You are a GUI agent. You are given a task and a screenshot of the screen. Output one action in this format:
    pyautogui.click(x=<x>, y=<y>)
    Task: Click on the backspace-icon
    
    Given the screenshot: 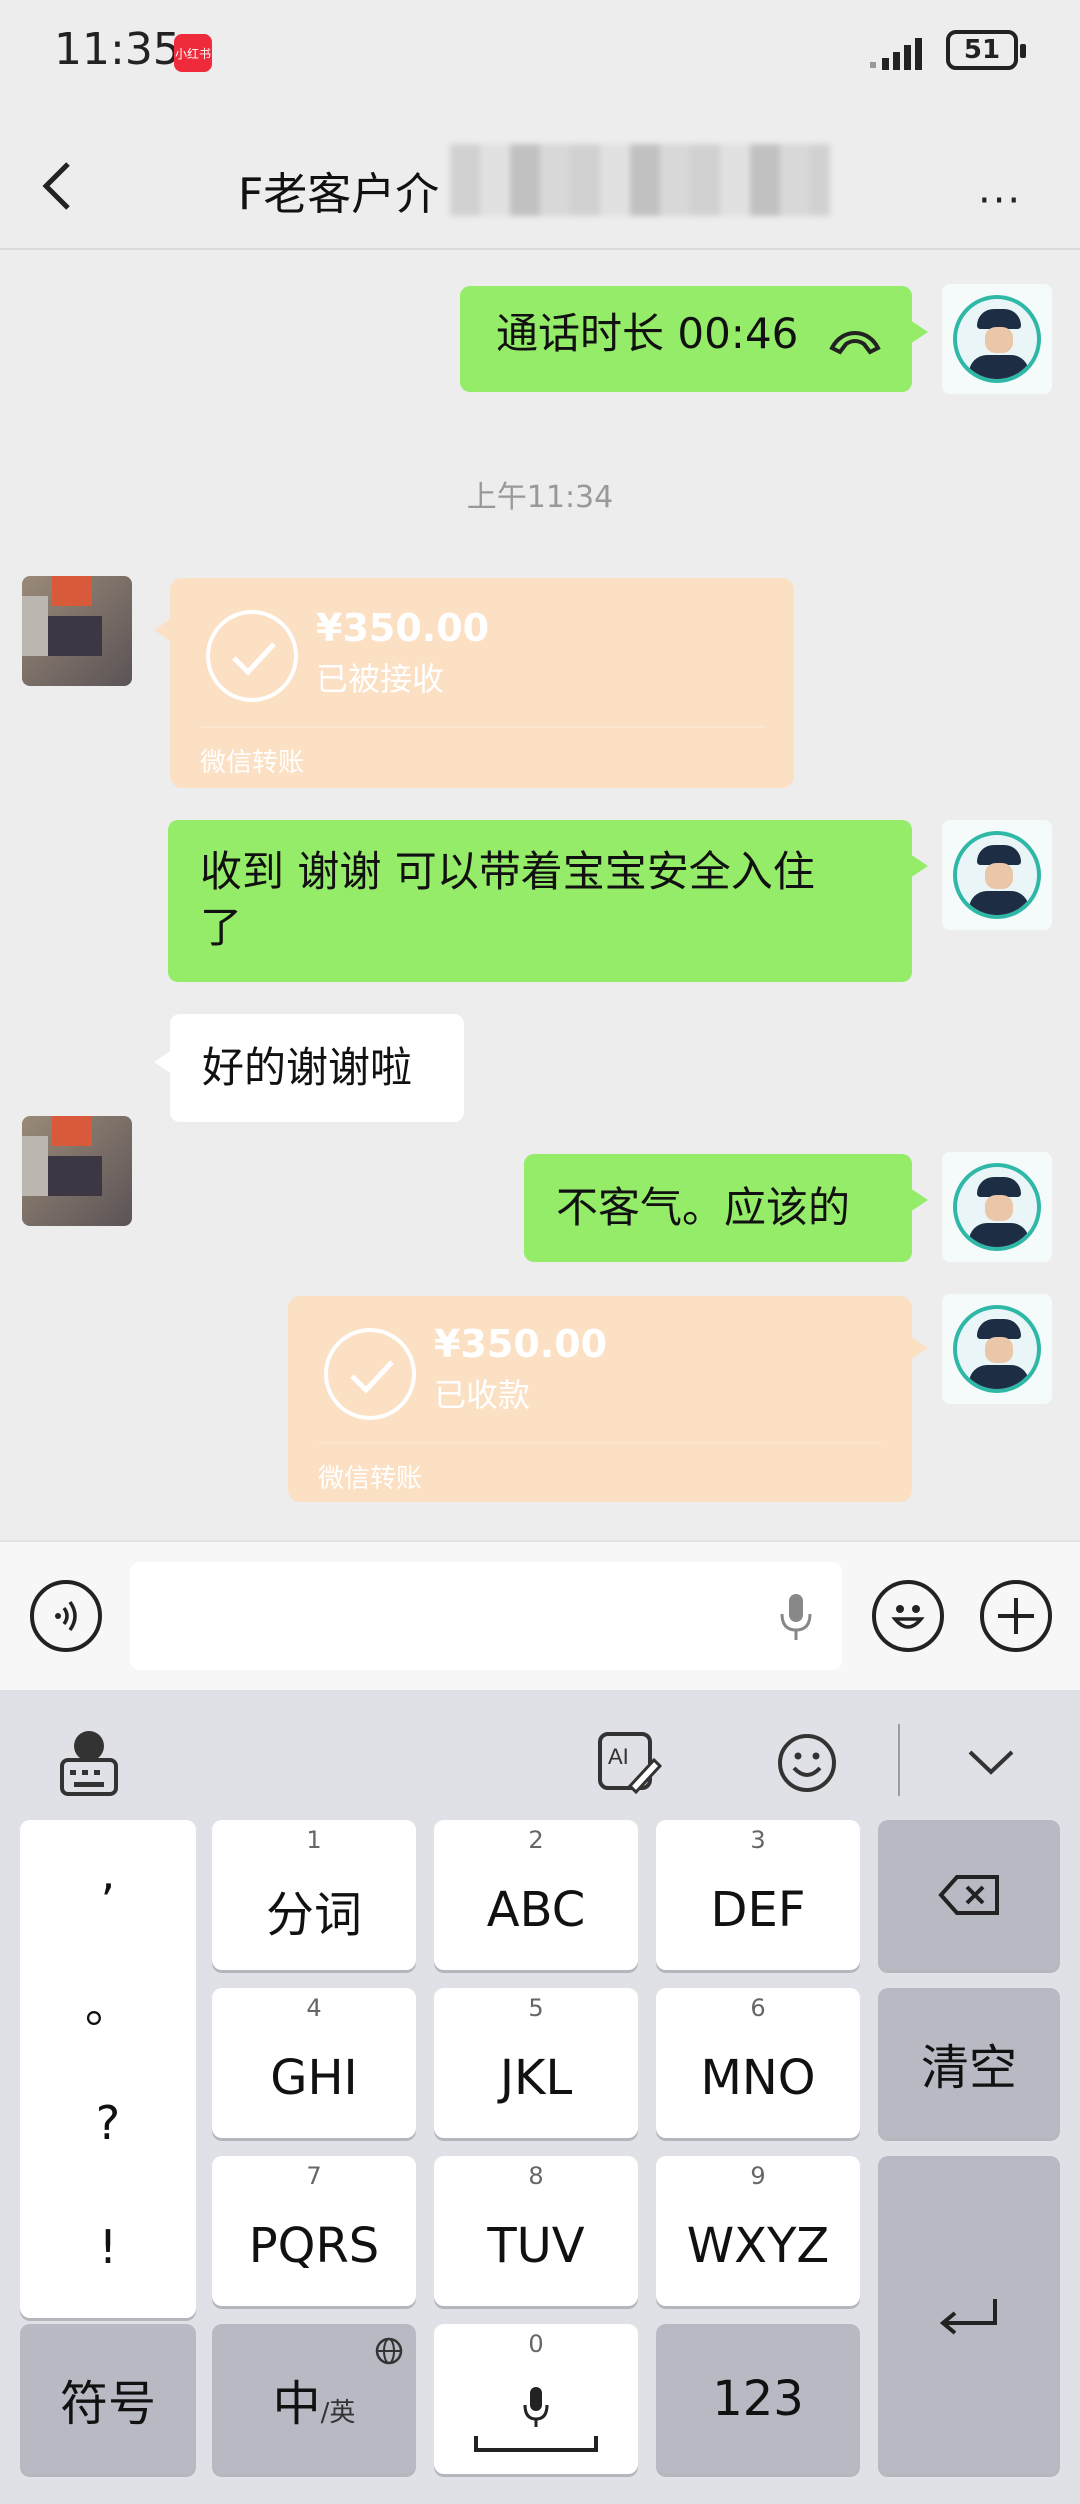 What is the action you would take?
    pyautogui.click(x=968, y=1895)
    